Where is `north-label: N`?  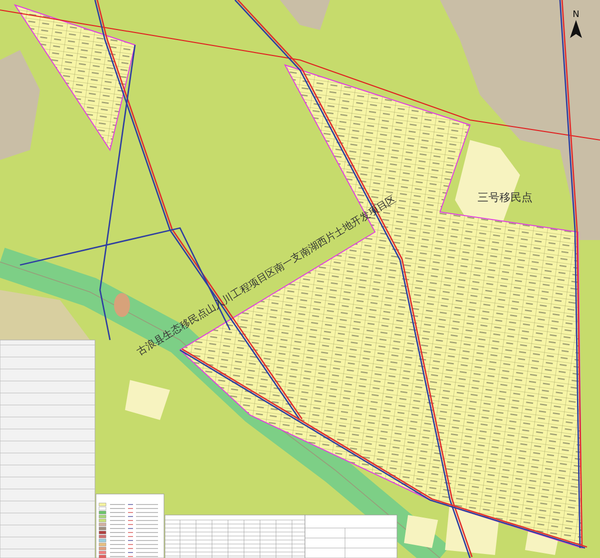 north-label: N is located at coordinates (576, 15).